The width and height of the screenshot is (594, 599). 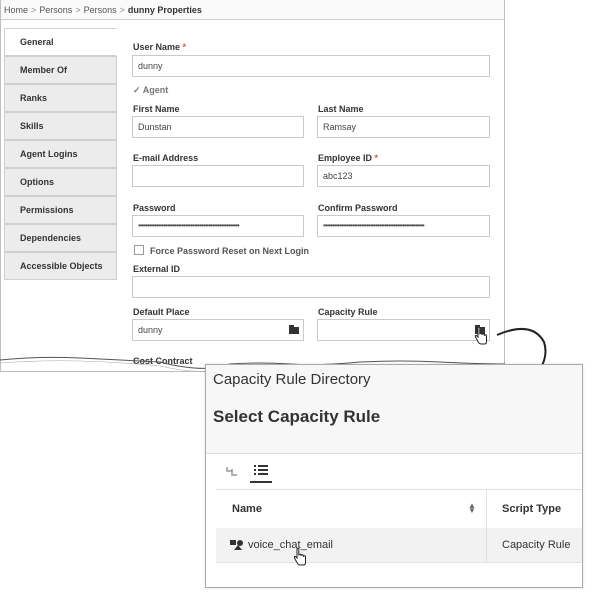 What do you see at coordinates (218, 330) in the screenshot?
I see `default-place-input: dunny` at bounding box center [218, 330].